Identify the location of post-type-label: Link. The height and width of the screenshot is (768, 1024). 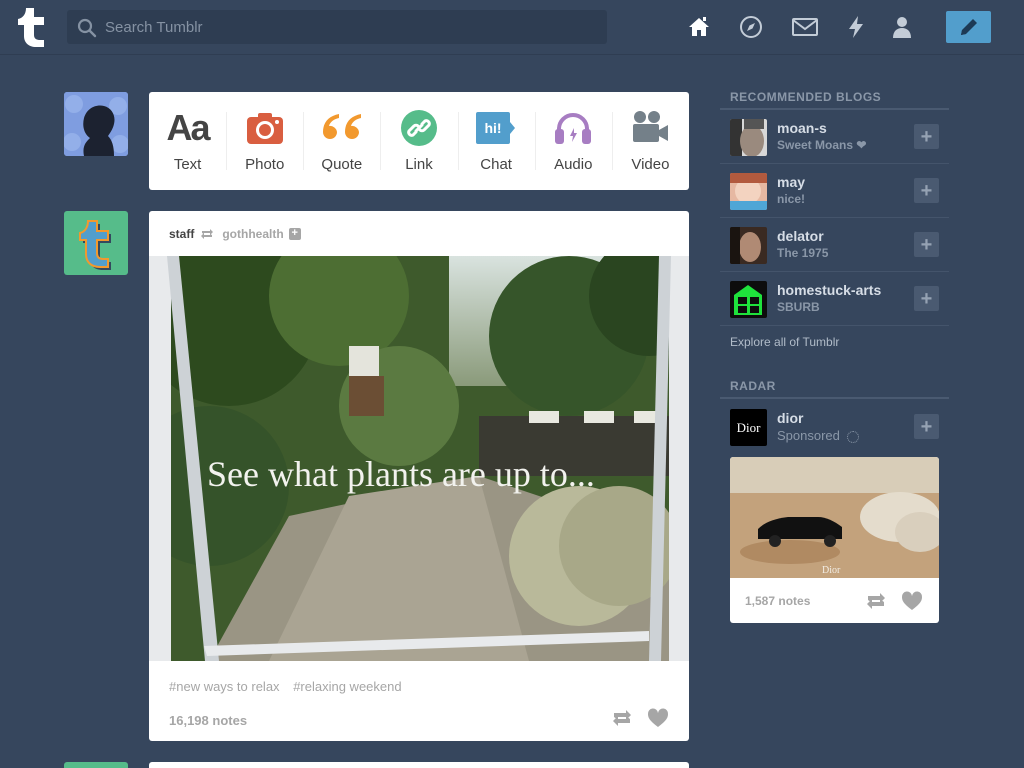
(419, 164).